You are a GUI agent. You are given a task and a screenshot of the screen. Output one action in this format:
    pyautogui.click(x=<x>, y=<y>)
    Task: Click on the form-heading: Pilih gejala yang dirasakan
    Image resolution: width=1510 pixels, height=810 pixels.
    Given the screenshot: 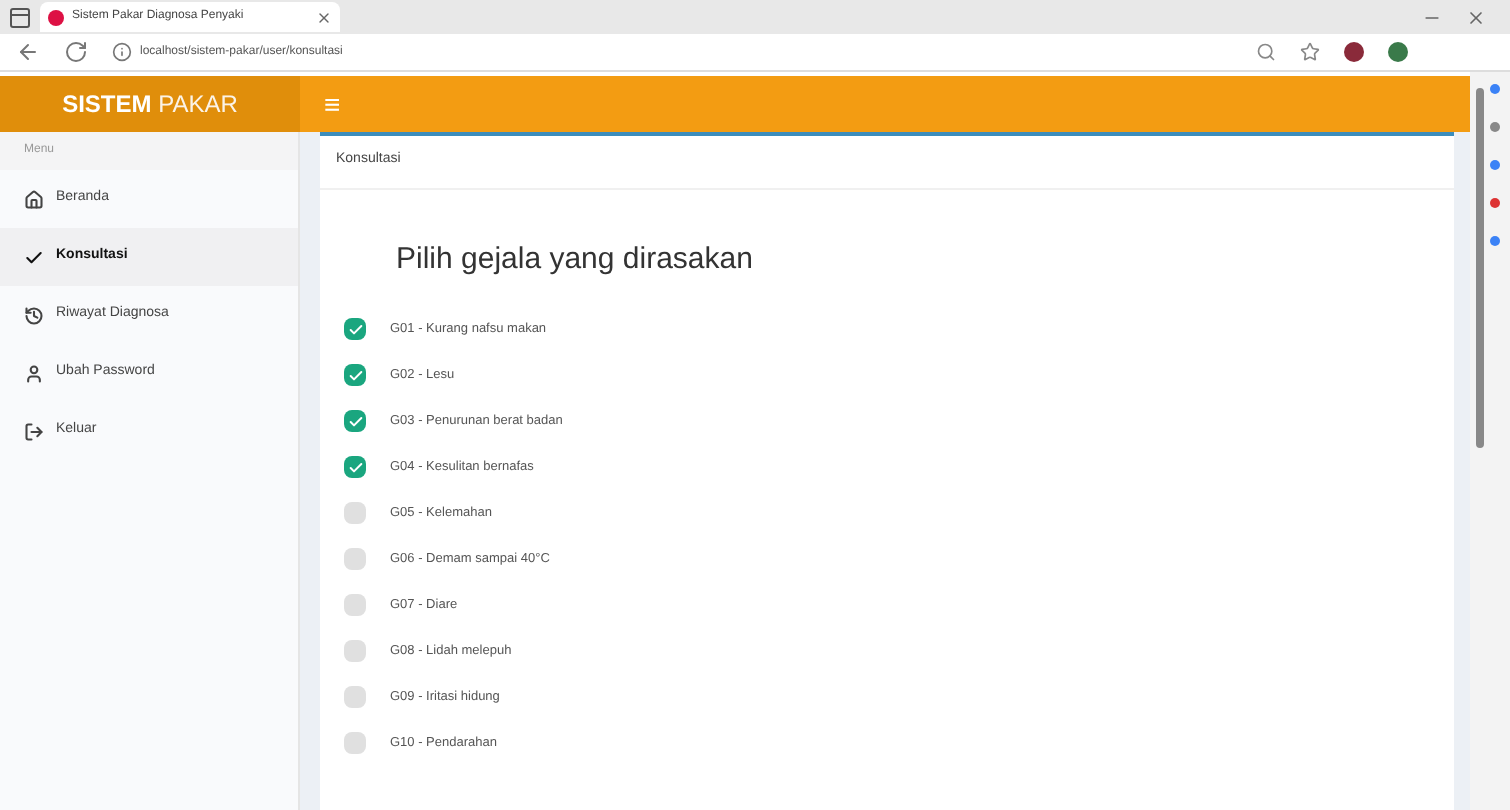 What is the action you would take?
    pyautogui.click(x=574, y=259)
    